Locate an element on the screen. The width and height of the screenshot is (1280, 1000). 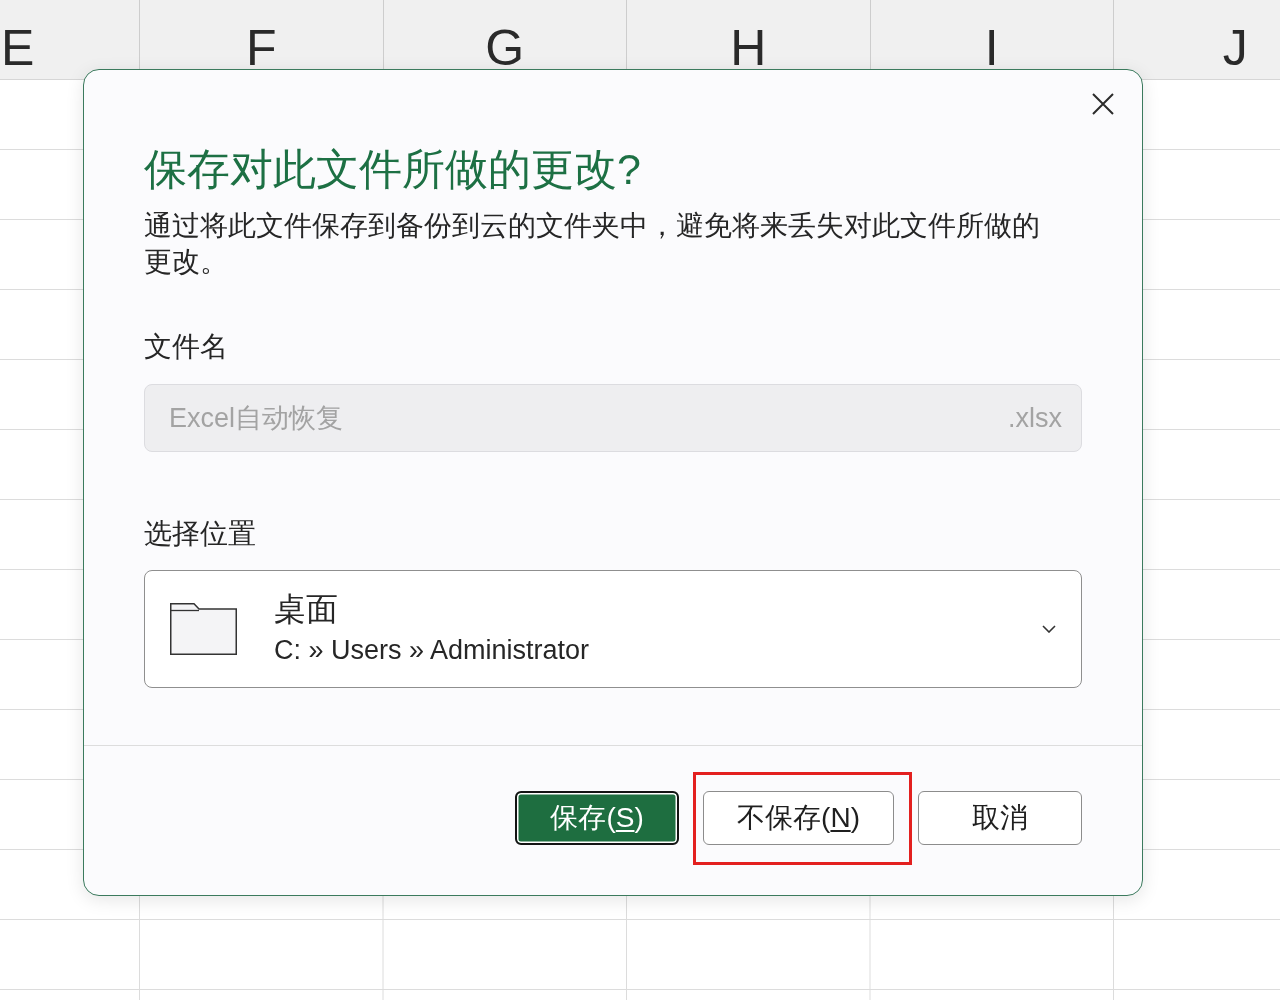
dont-save-button: 不保存(N) is located at coordinates (798, 818).